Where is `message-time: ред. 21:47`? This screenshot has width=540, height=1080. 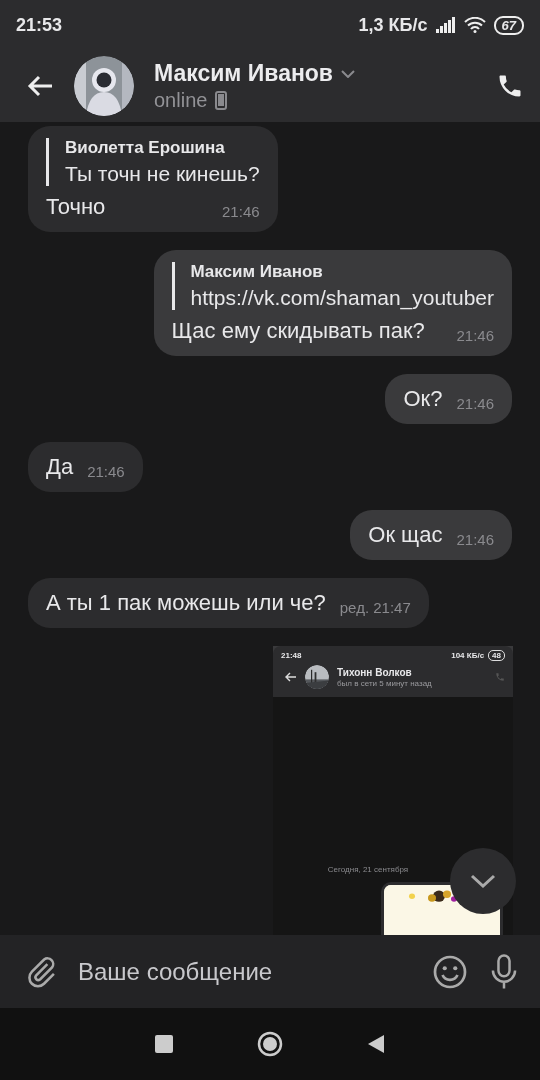 message-time: ред. 21:47 is located at coordinates (375, 607).